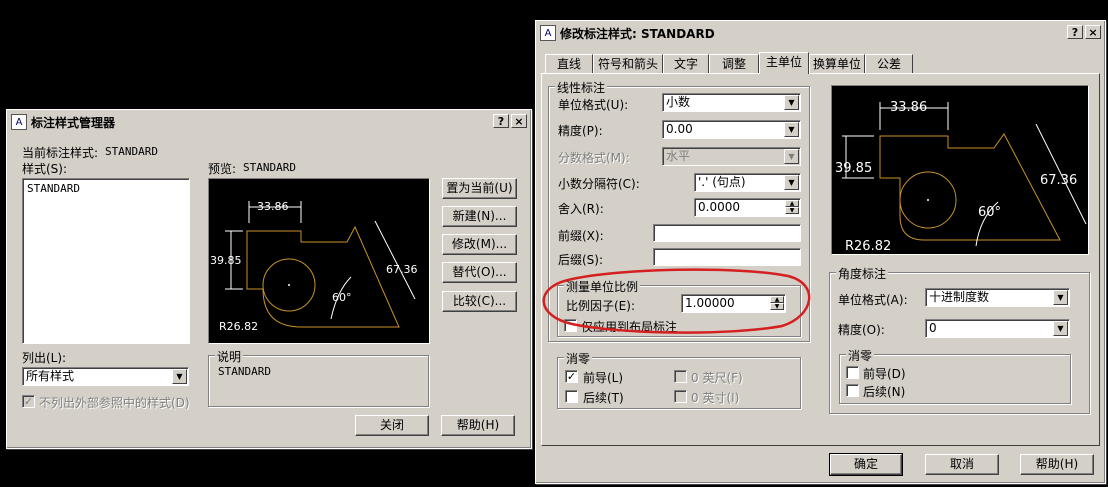 The width and height of the screenshot is (1108, 487). What do you see at coordinates (73, 122) in the screenshot?
I see `window-title: 标注样式管理器` at bounding box center [73, 122].